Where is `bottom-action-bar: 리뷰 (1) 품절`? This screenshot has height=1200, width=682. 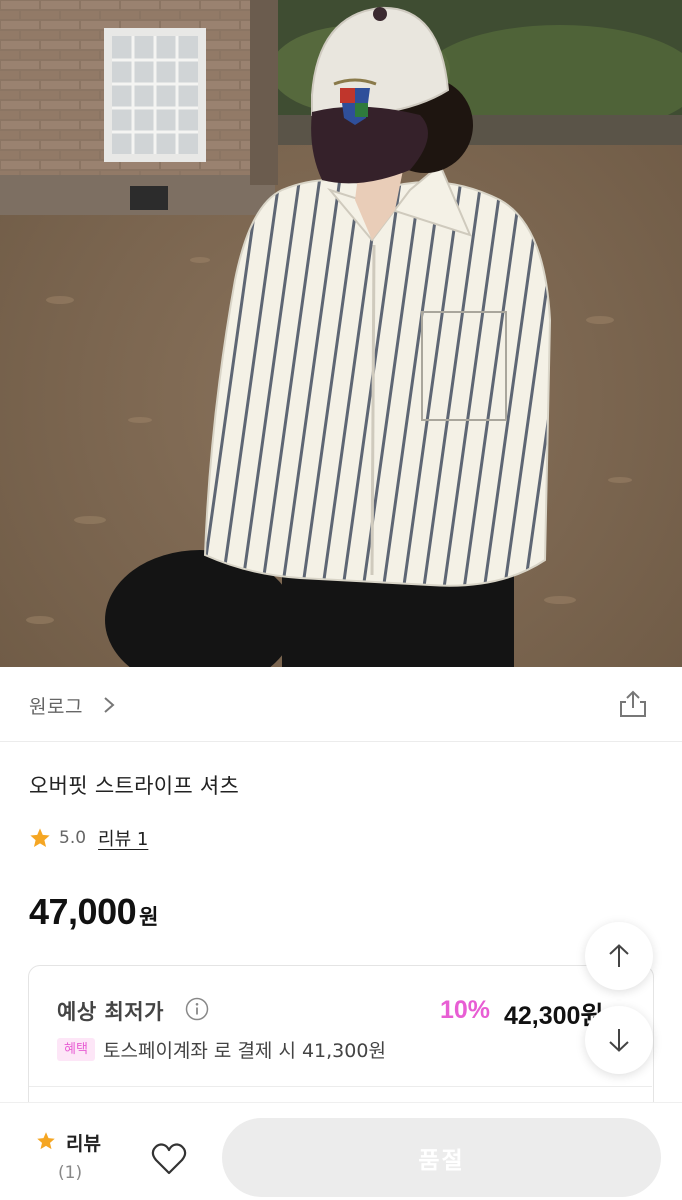
bottom-action-bar: 리뷰 (1) 품절 is located at coordinates (341, 1151).